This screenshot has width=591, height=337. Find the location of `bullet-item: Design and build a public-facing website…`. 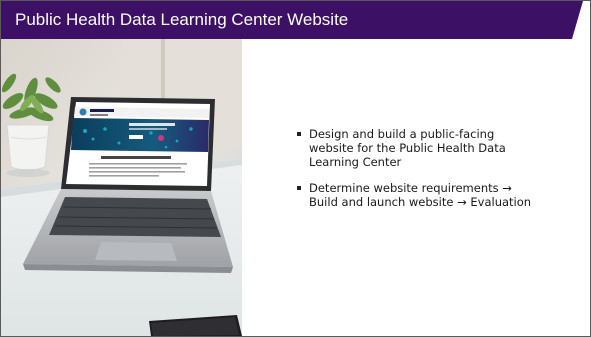

bullet-item: Design and build a public-facing website… is located at coordinates (419, 148).